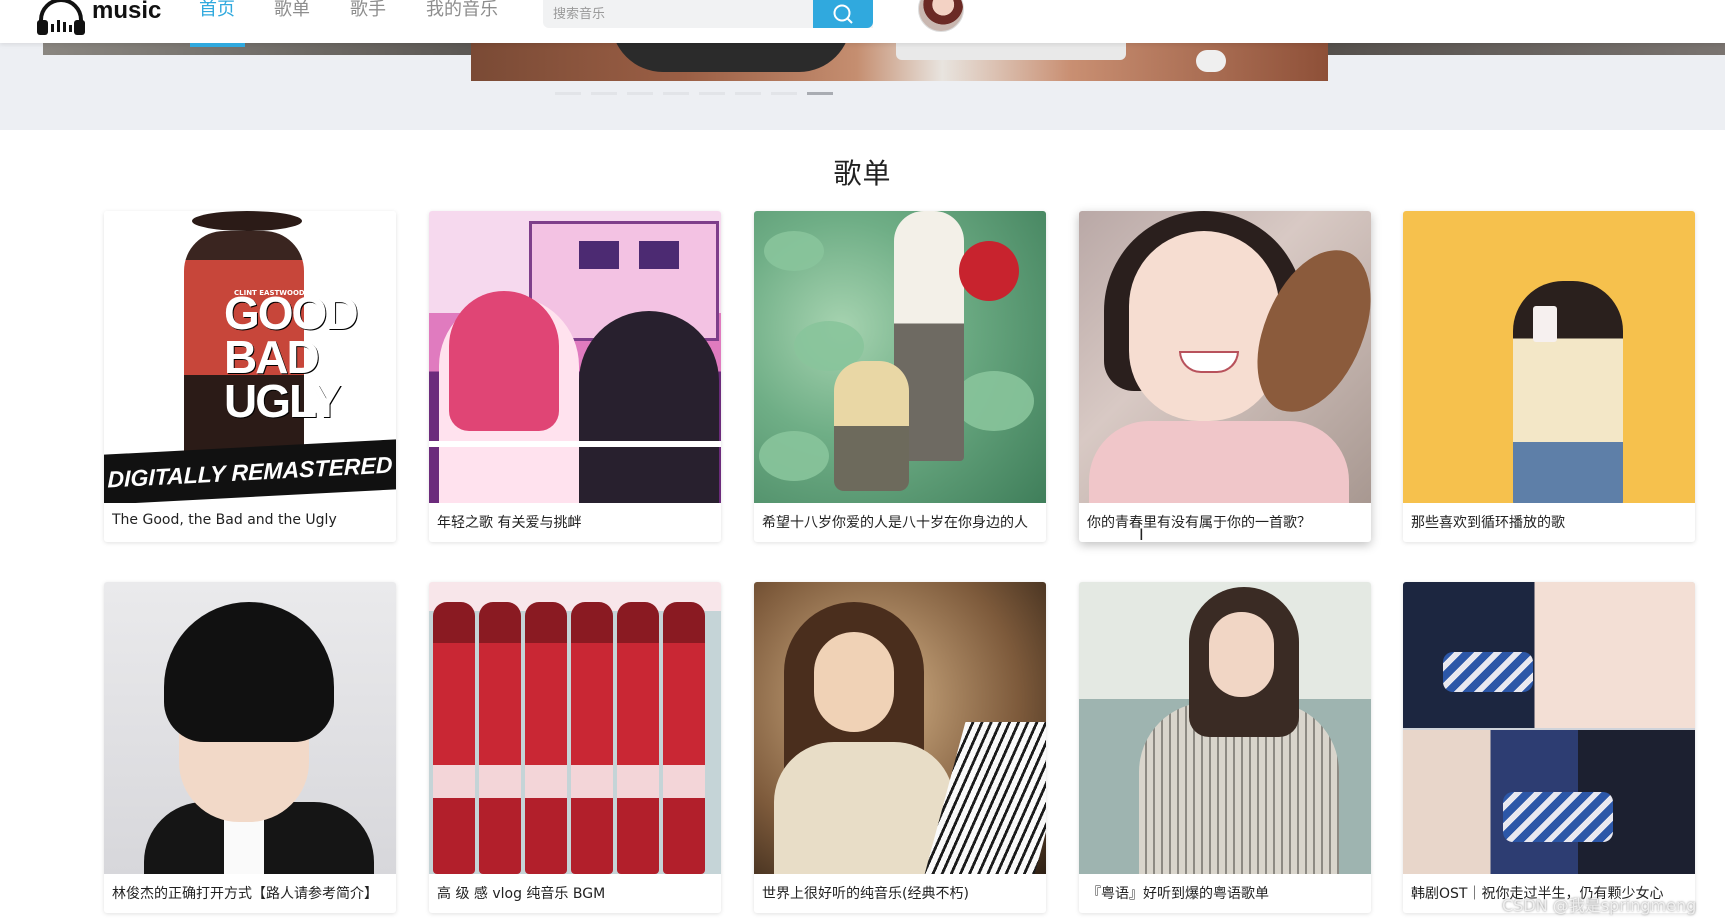  I want to click on nav-home: 首页, so click(217, 10).